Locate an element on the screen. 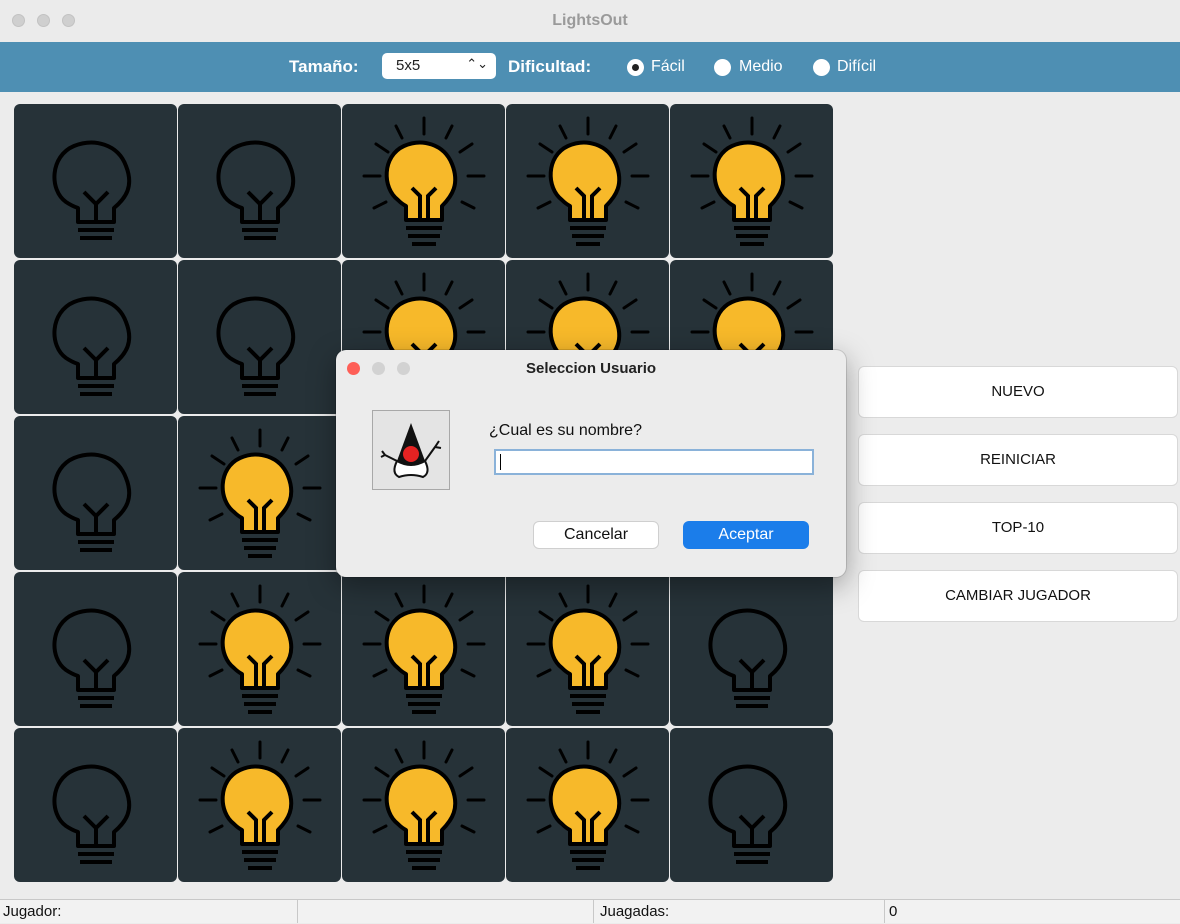  difficulty-radio-facil is located at coordinates (635, 67).